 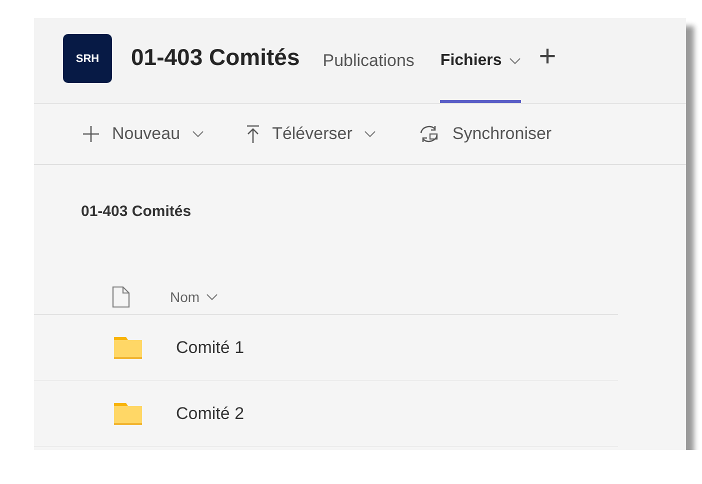 I want to click on team-logo: SRH, so click(x=87, y=58).